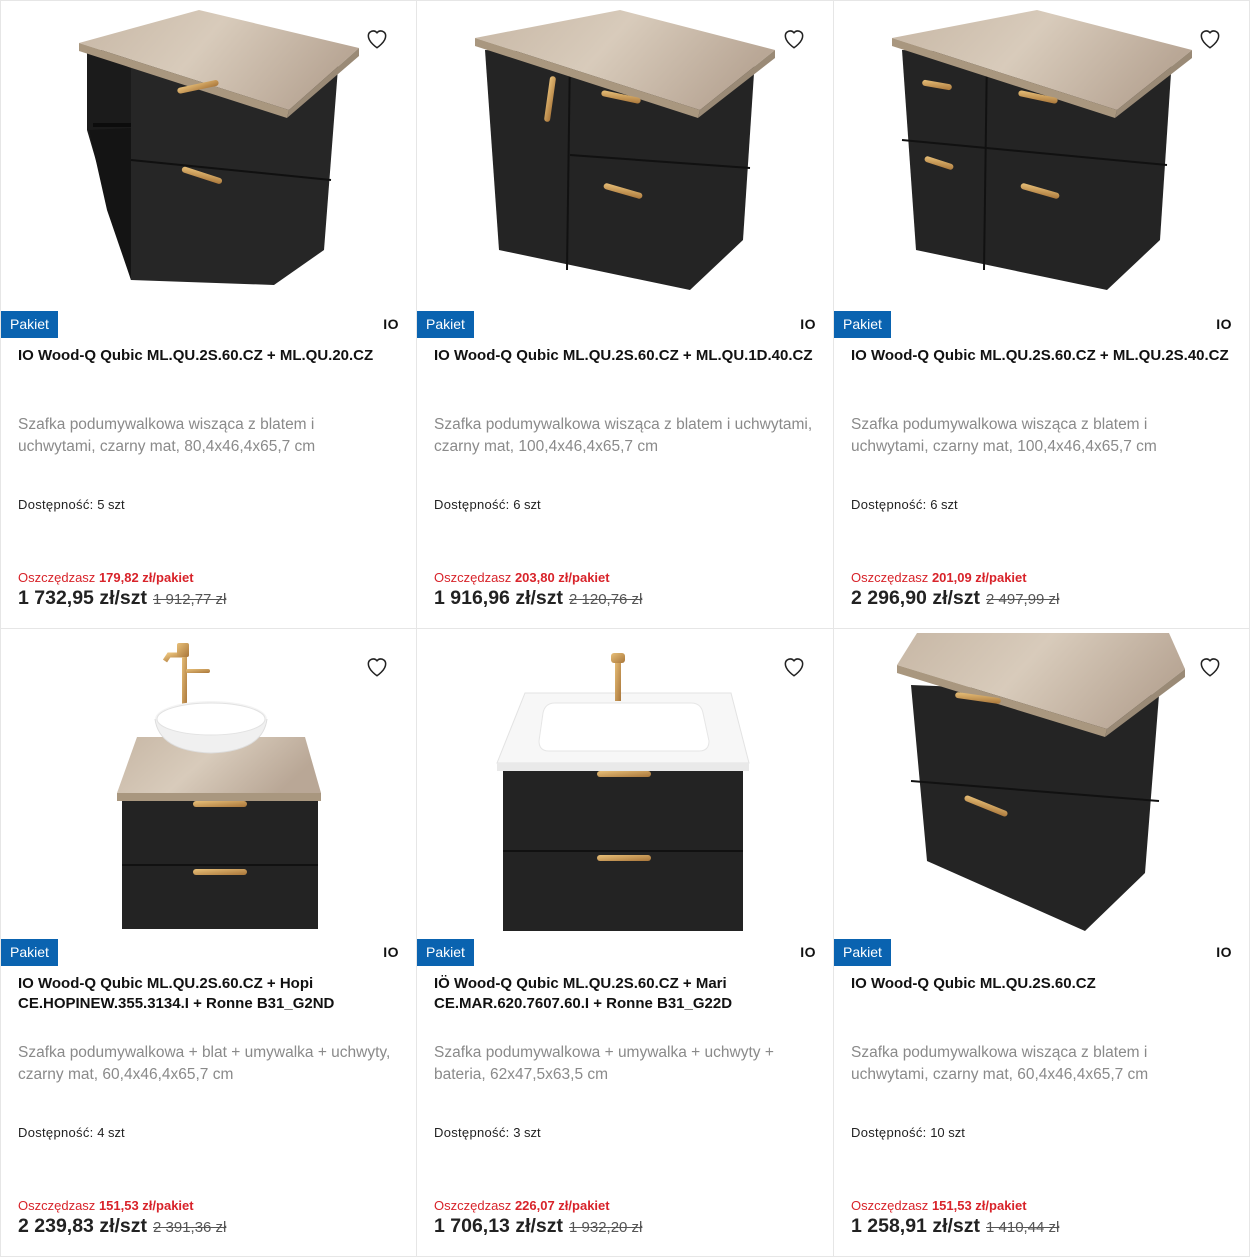  I want to click on availability: Dostępność: 3 szt, so click(487, 1132).